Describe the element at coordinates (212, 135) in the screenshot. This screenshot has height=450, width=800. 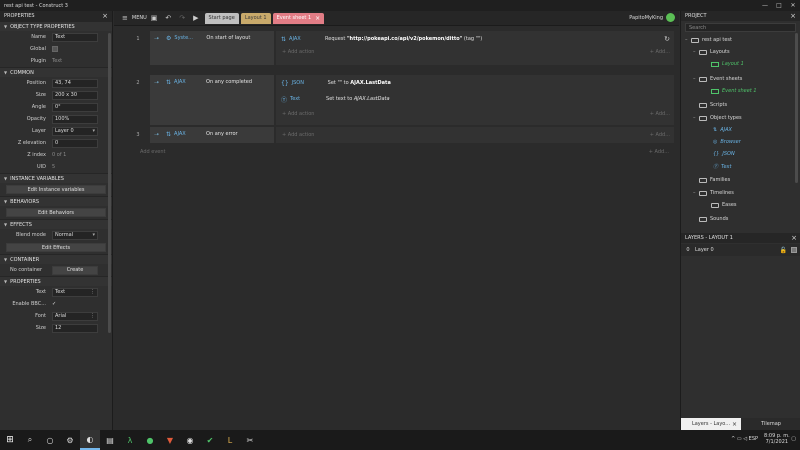
I see `condition-block: ➝ ⇅ AJAX On any error` at that location.